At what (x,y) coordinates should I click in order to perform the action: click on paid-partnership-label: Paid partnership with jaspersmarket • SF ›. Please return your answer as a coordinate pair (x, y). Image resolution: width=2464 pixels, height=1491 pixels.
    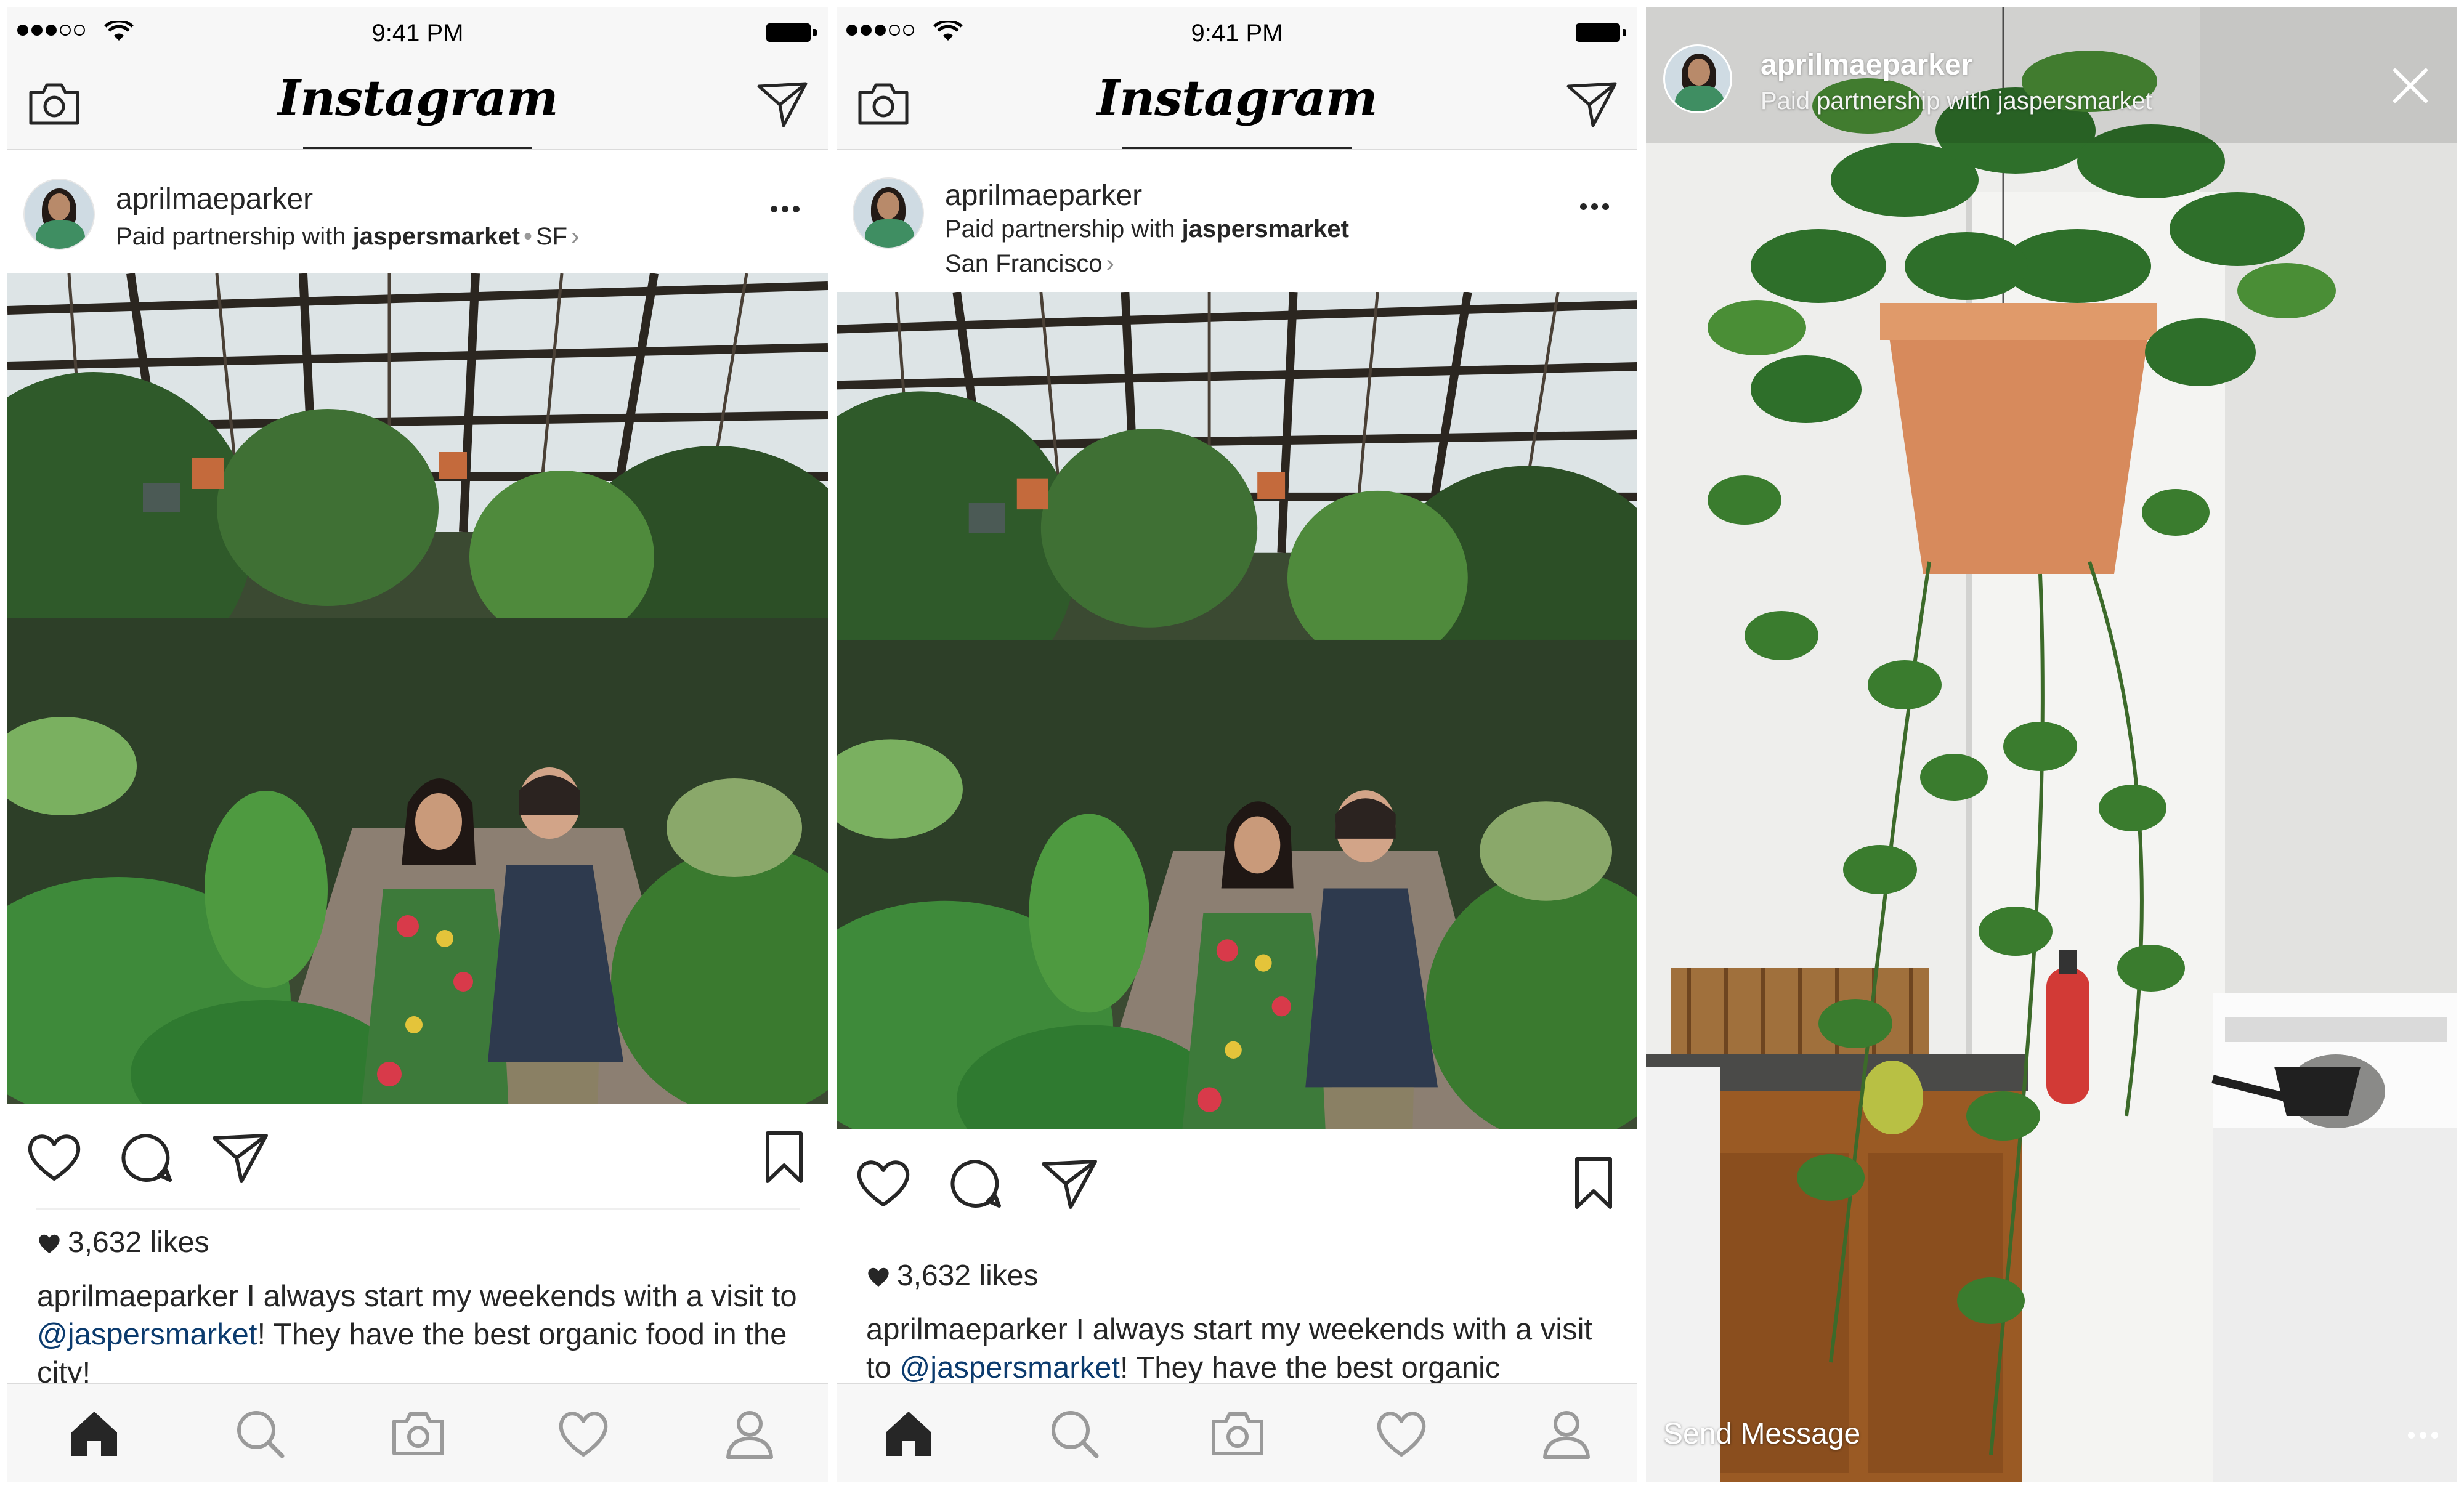
    Looking at the image, I should click on (347, 237).